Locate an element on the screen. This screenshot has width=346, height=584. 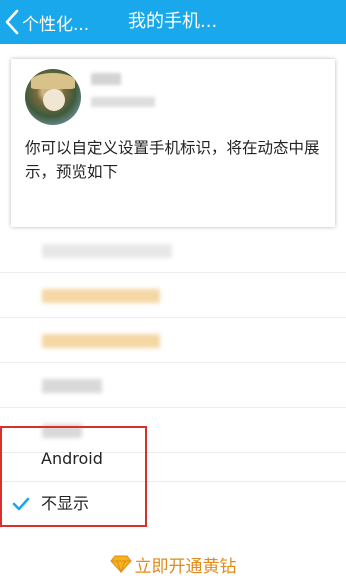
option-label: Android is located at coordinates (72, 458).